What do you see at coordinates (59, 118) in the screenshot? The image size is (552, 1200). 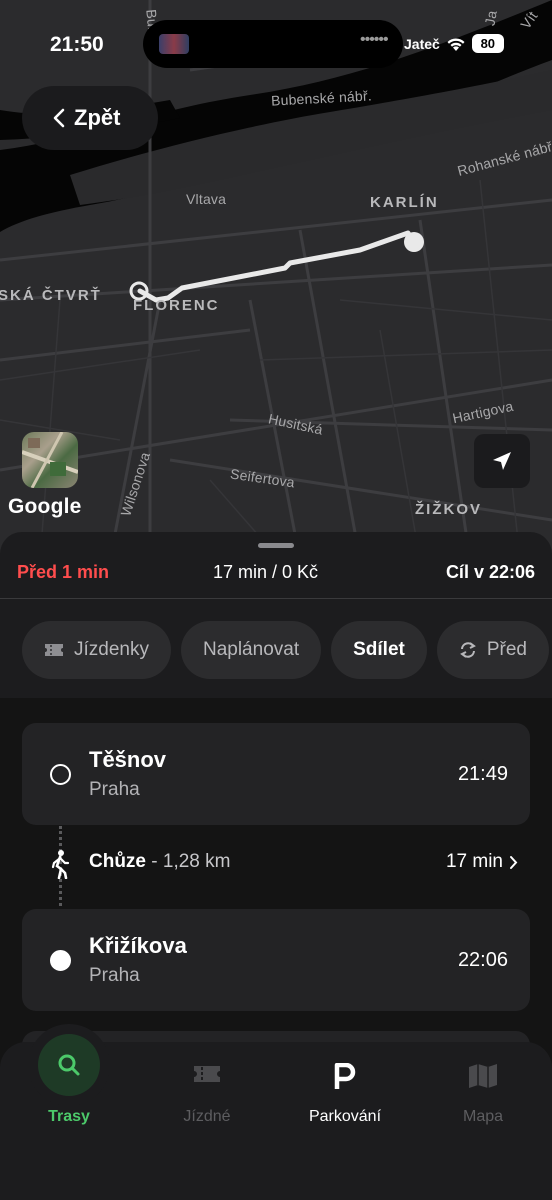 I see `chevron-left-icon` at bounding box center [59, 118].